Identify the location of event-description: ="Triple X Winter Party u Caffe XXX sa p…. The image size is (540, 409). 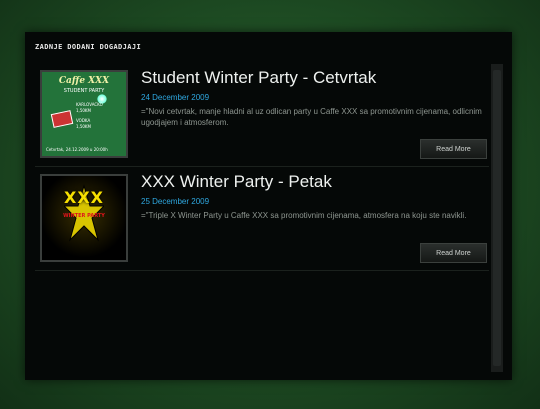
(304, 215).